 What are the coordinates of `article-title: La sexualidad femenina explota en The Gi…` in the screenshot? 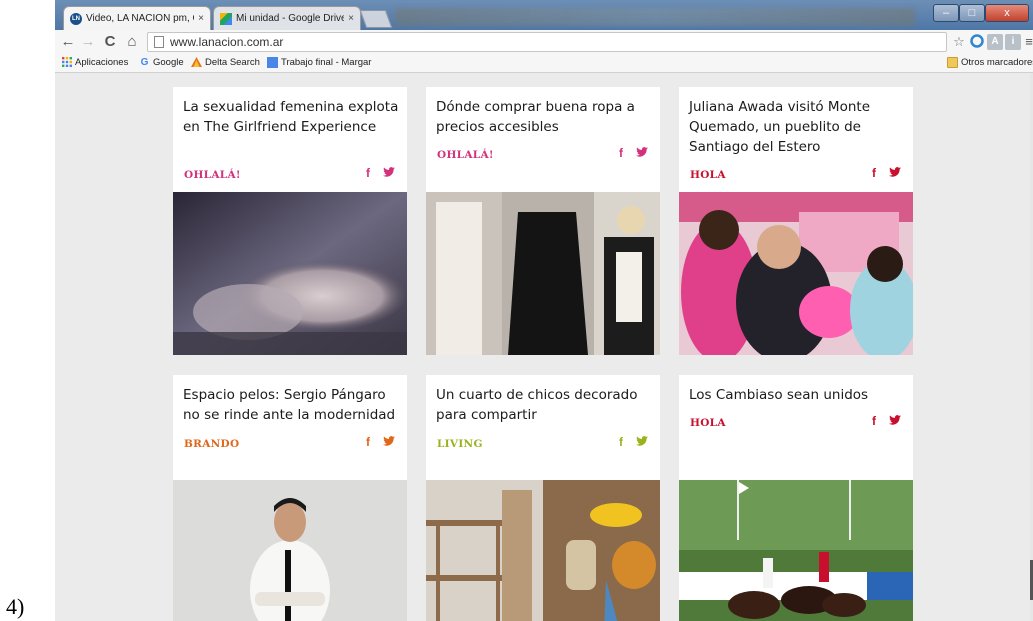 It's located at (291, 117).